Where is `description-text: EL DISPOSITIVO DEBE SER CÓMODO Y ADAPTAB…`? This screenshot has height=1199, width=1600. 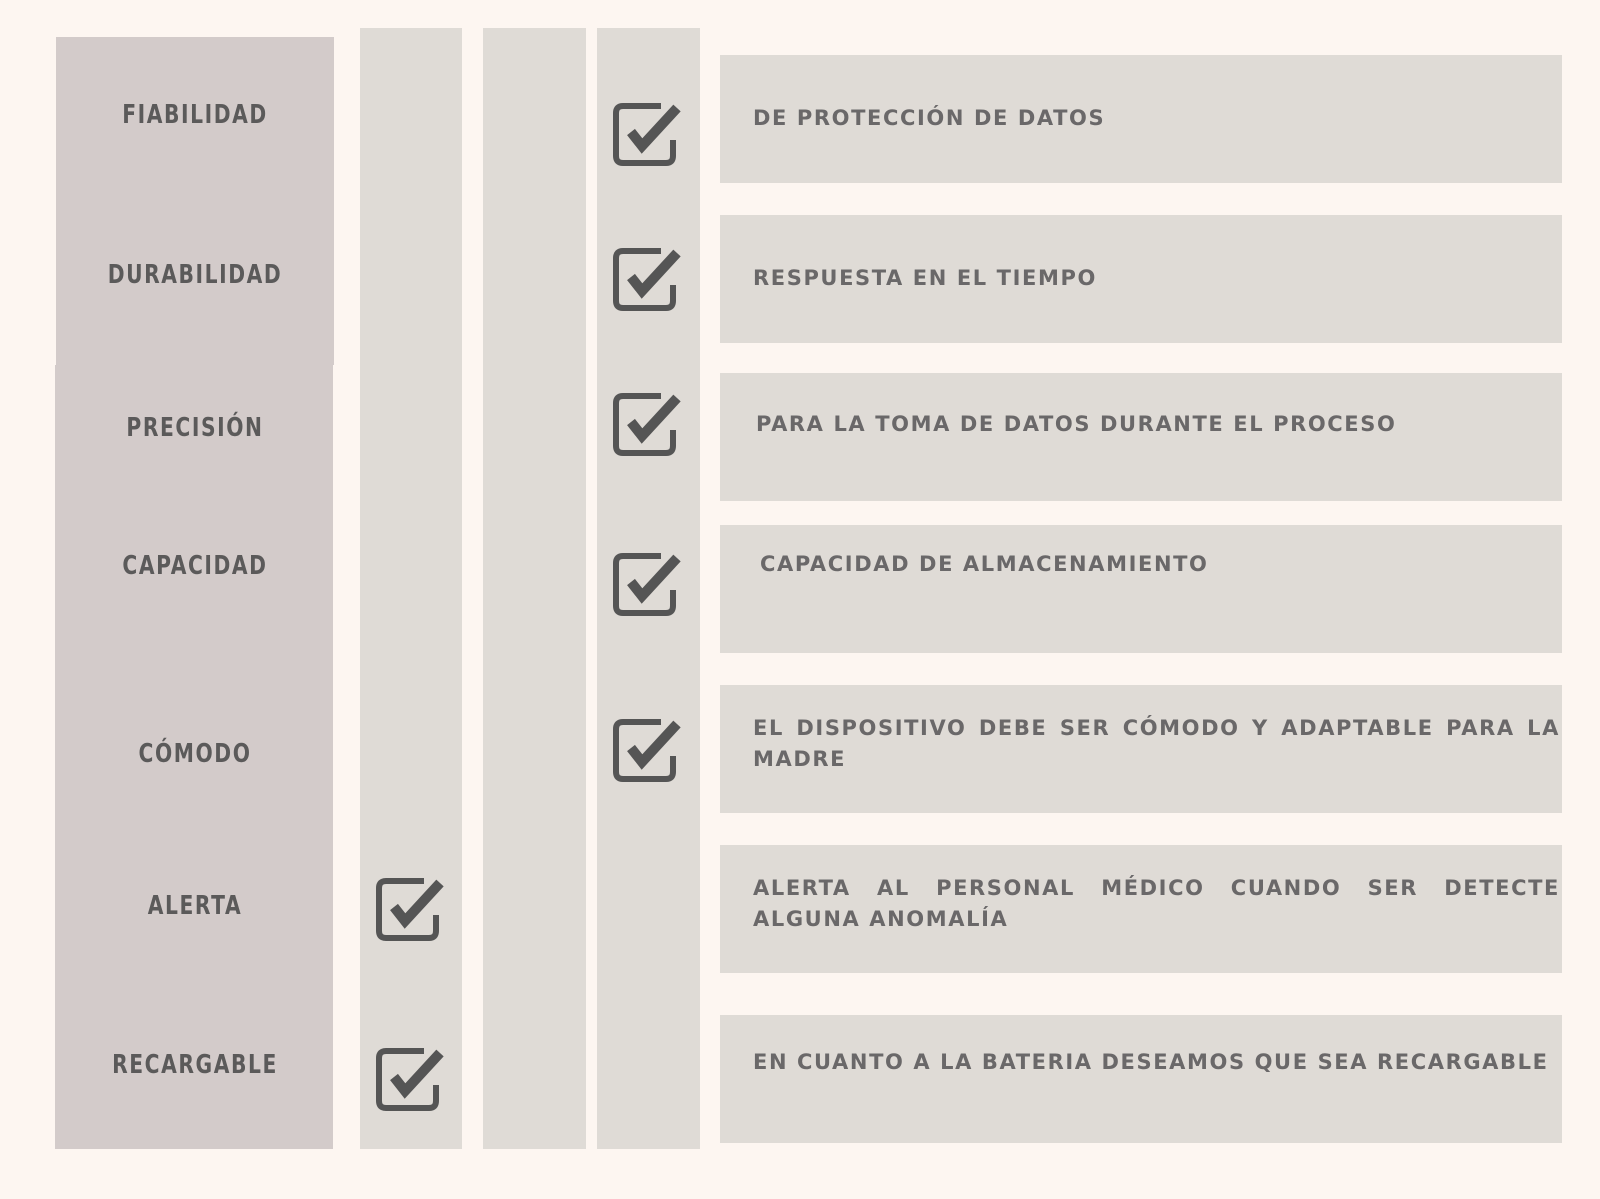 description-text: EL DISPOSITIVO DEBE SER CÓMODO Y ADAPTAB… is located at coordinates (1156, 743).